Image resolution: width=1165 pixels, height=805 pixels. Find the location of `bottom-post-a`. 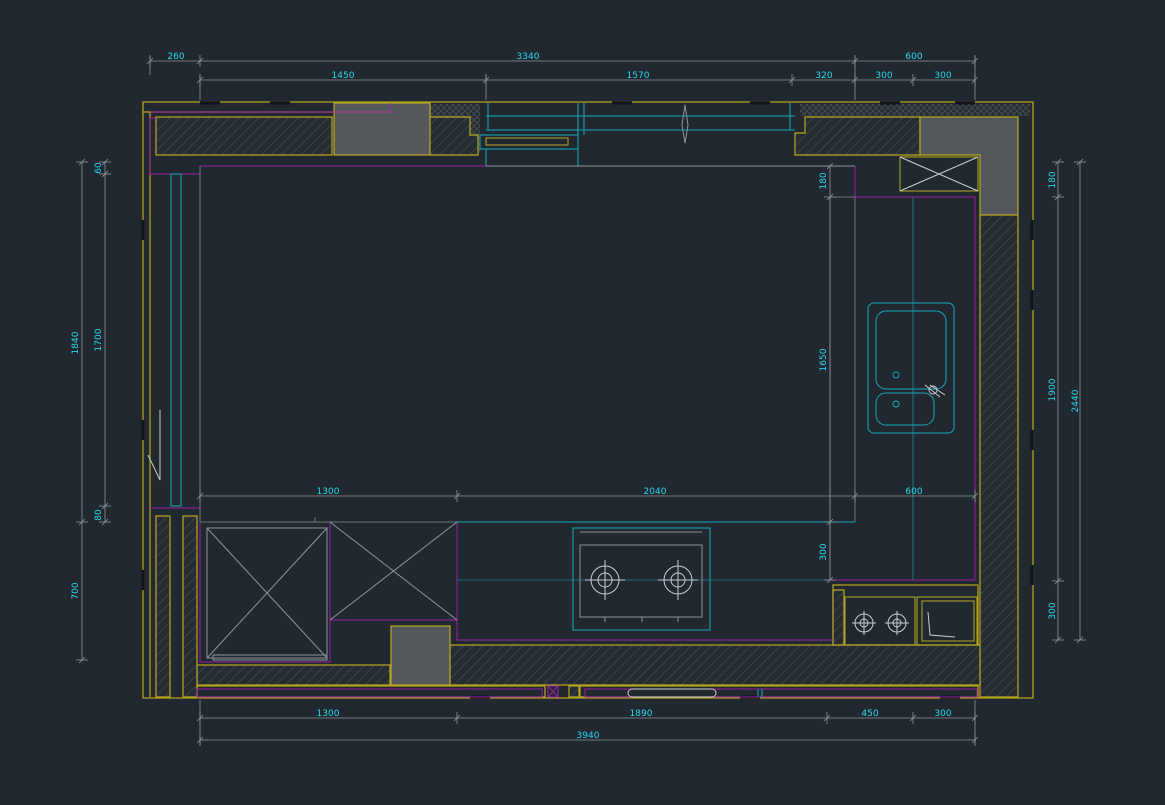

bottom-post-a is located at coordinates (574, 691).